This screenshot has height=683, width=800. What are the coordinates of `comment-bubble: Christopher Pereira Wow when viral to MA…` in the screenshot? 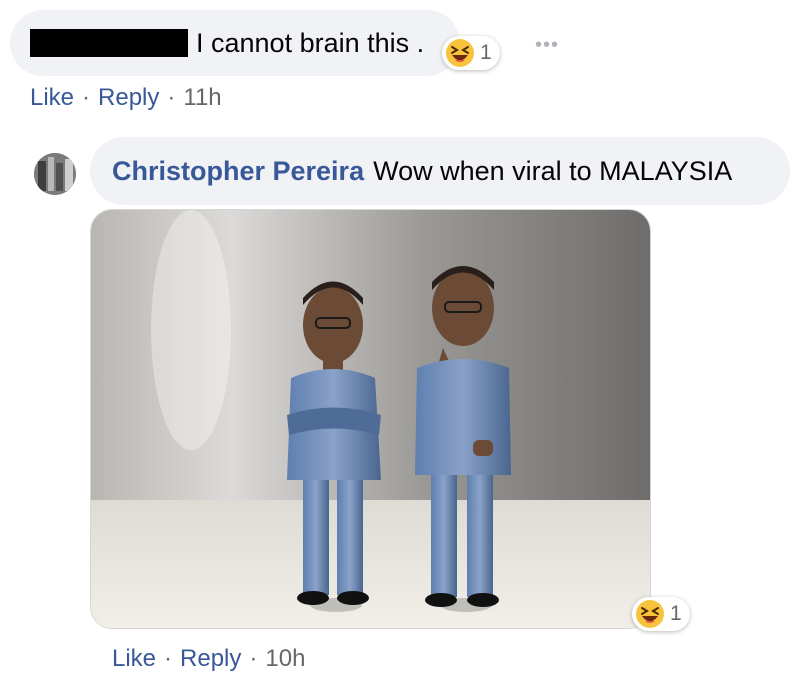 It's located at (440, 171).